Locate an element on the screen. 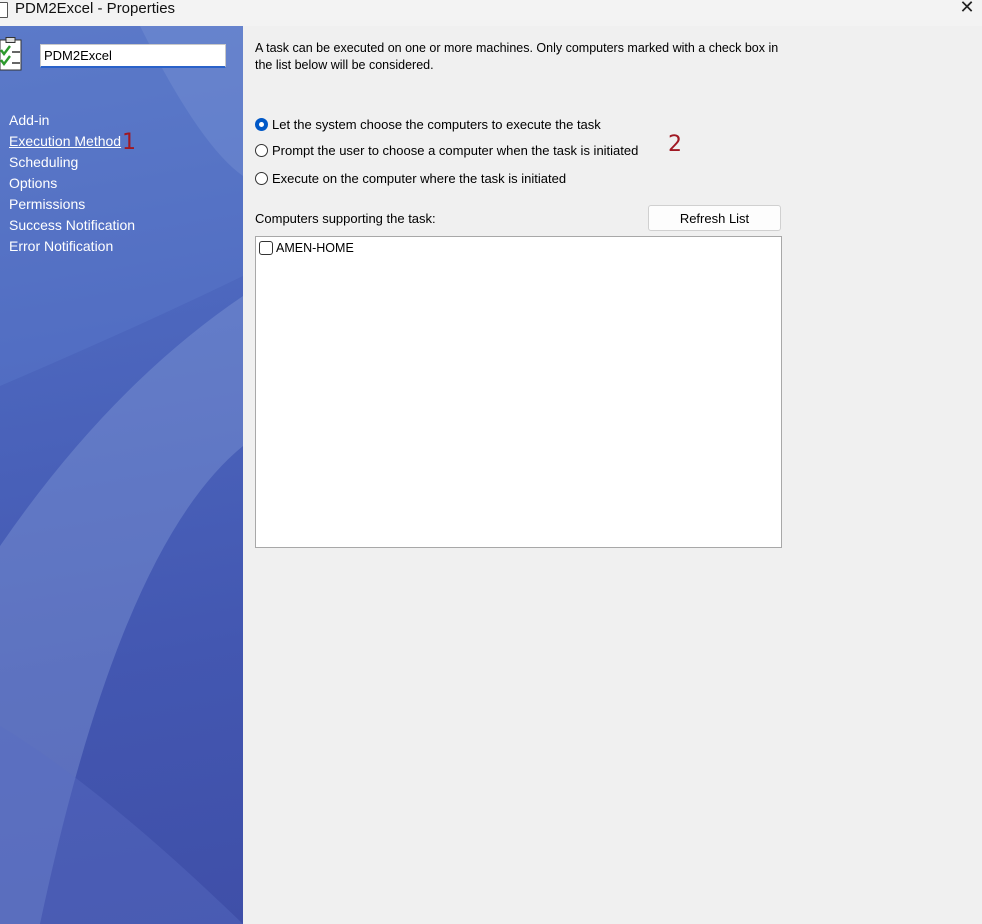  computers-label: Computers supporting the task: is located at coordinates (345, 218).